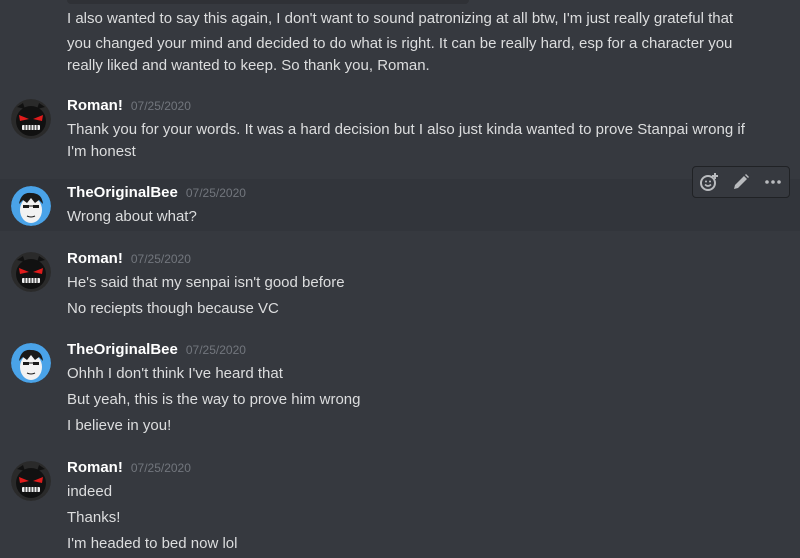 The width and height of the screenshot is (800, 558). I want to click on embed-edge, so click(268, 2).